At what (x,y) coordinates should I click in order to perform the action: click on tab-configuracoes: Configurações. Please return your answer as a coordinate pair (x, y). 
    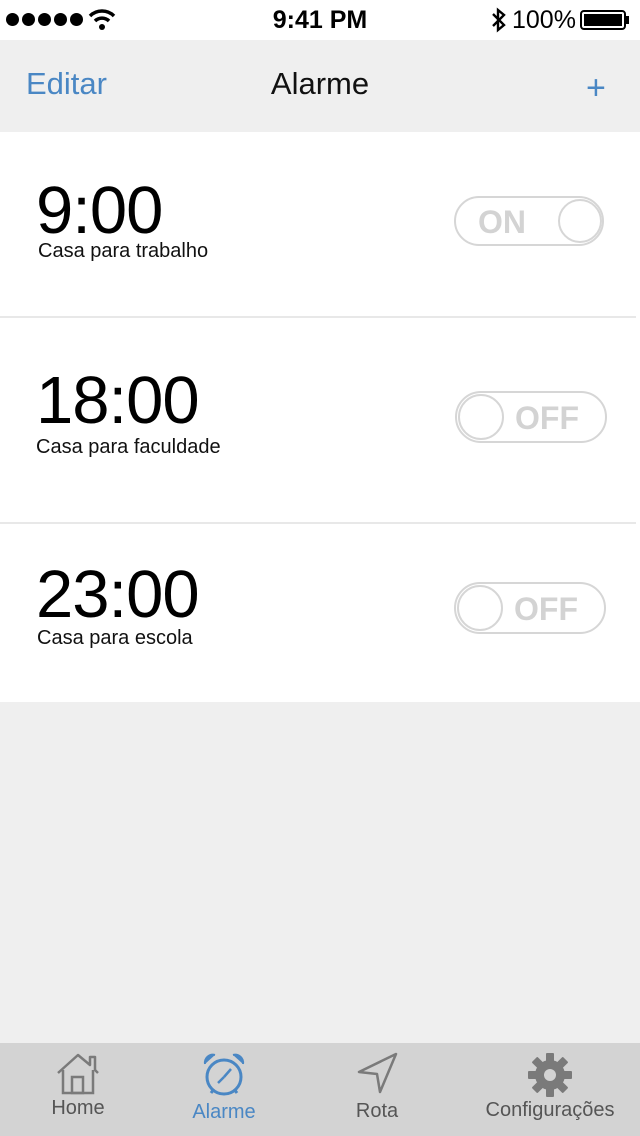
    Looking at the image, I should click on (550, 1089).